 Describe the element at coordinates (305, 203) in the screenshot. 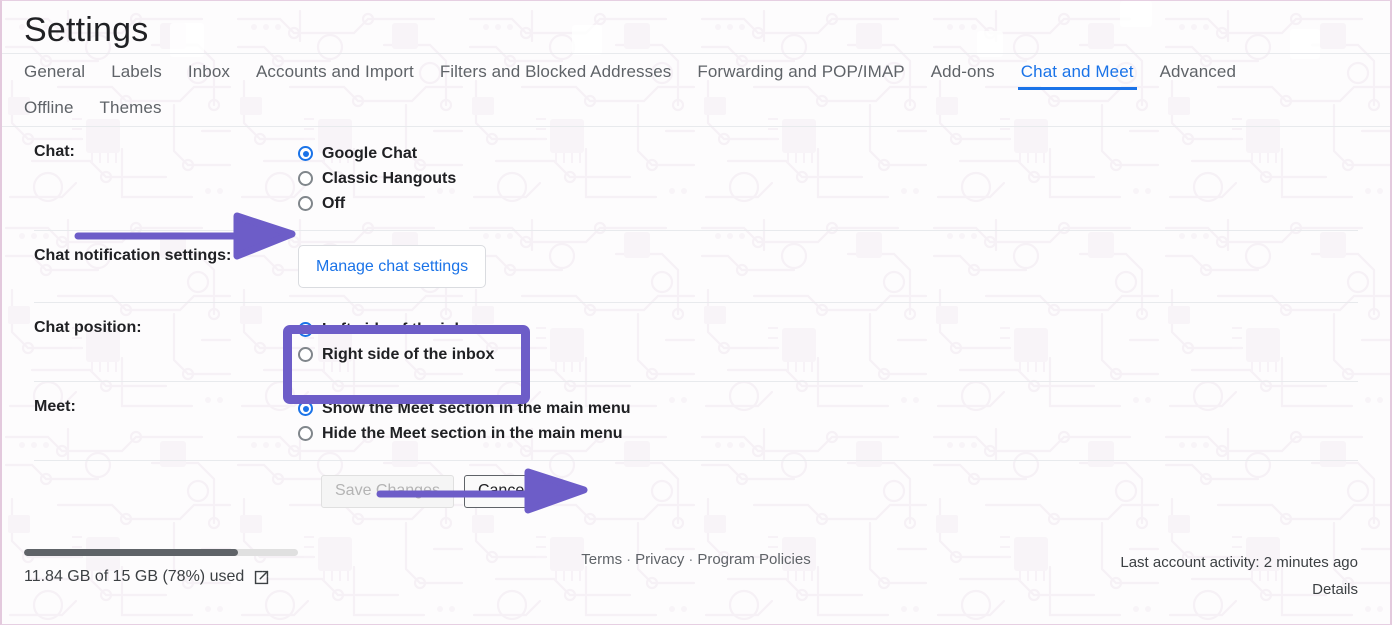

I see `radio-icon-off` at that location.